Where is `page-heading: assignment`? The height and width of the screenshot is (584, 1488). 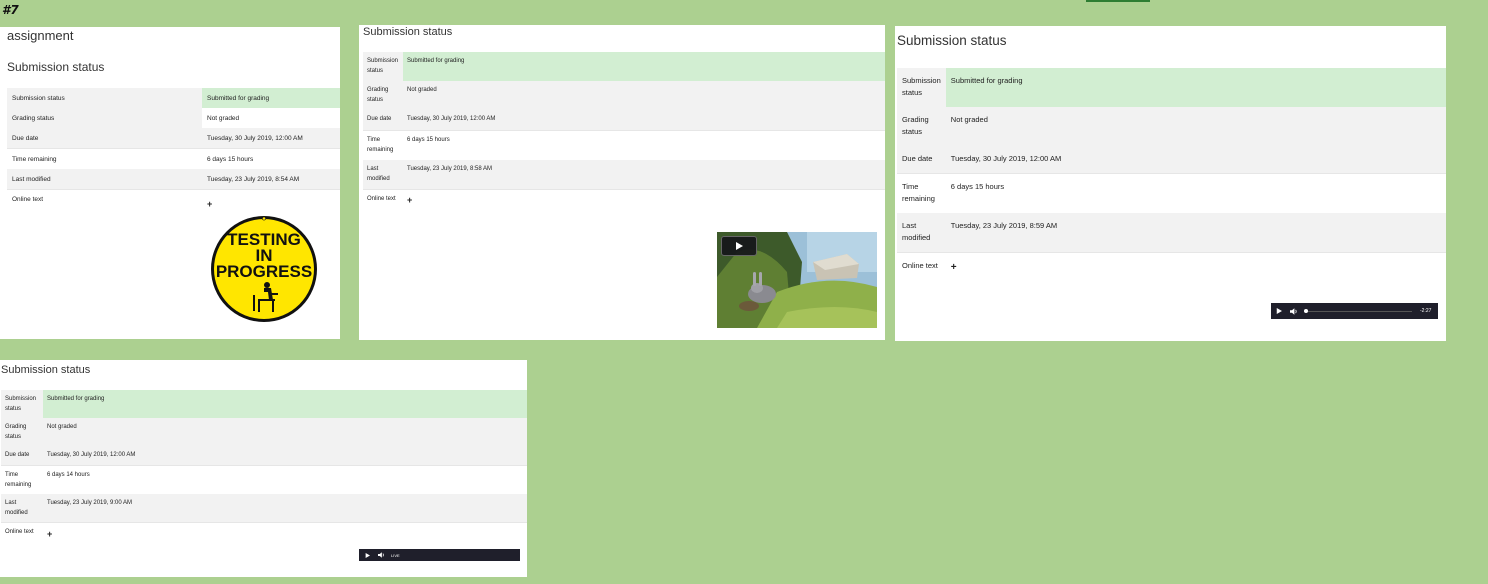 page-heading: assignment is located at coordinates (40, 35).